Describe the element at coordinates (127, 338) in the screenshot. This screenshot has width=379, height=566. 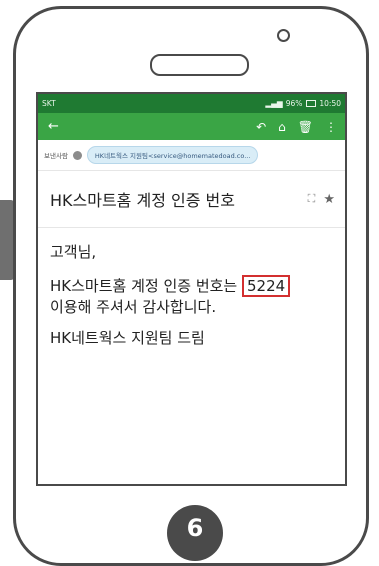
I see `signature: HK네트웍스 지원팀 드림` at that location.